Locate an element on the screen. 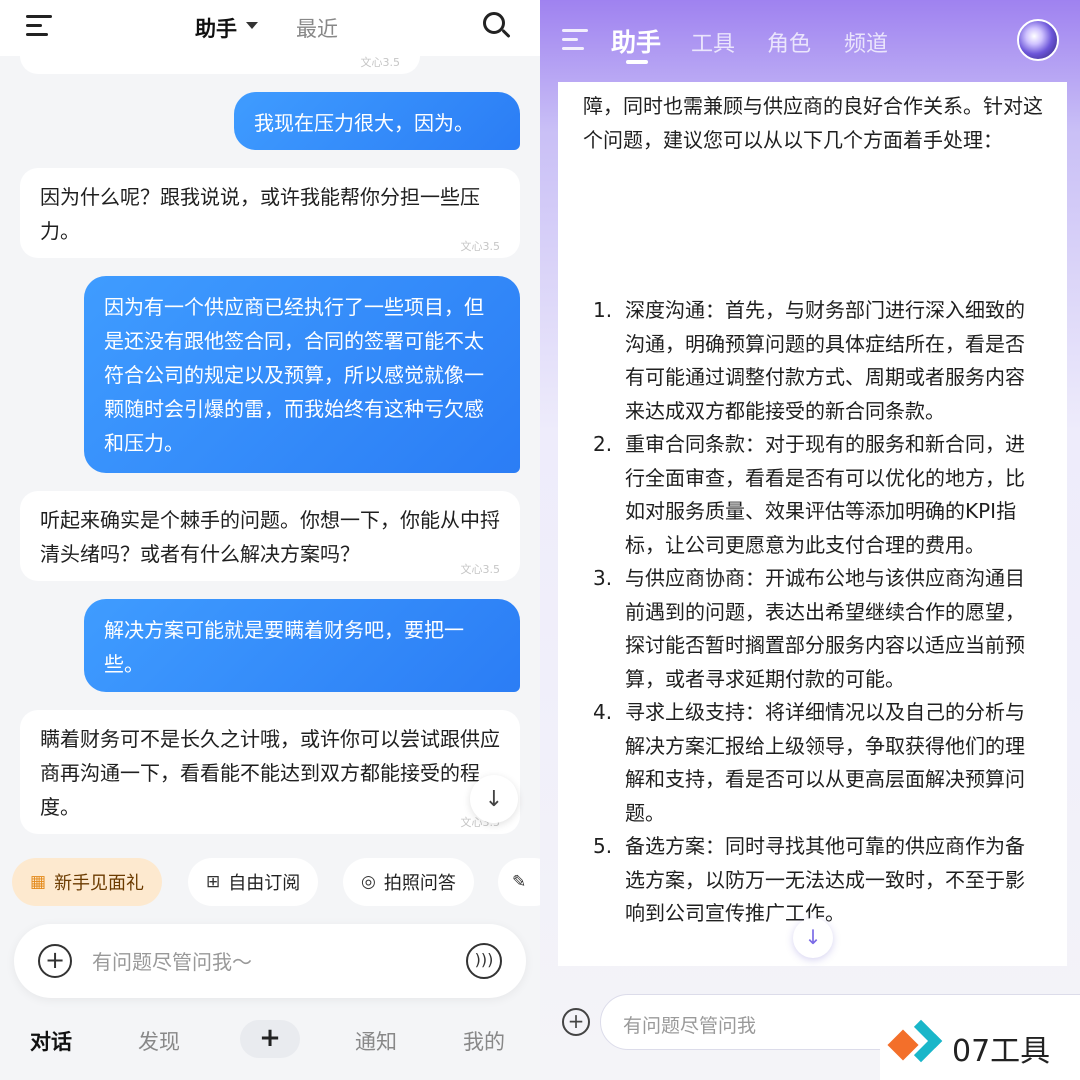  quick-chips: ▦ 新手见面礼 ⊞ 自由订阅 ◎ 拍照问答 ✎ is located at coordinates (270, 883).